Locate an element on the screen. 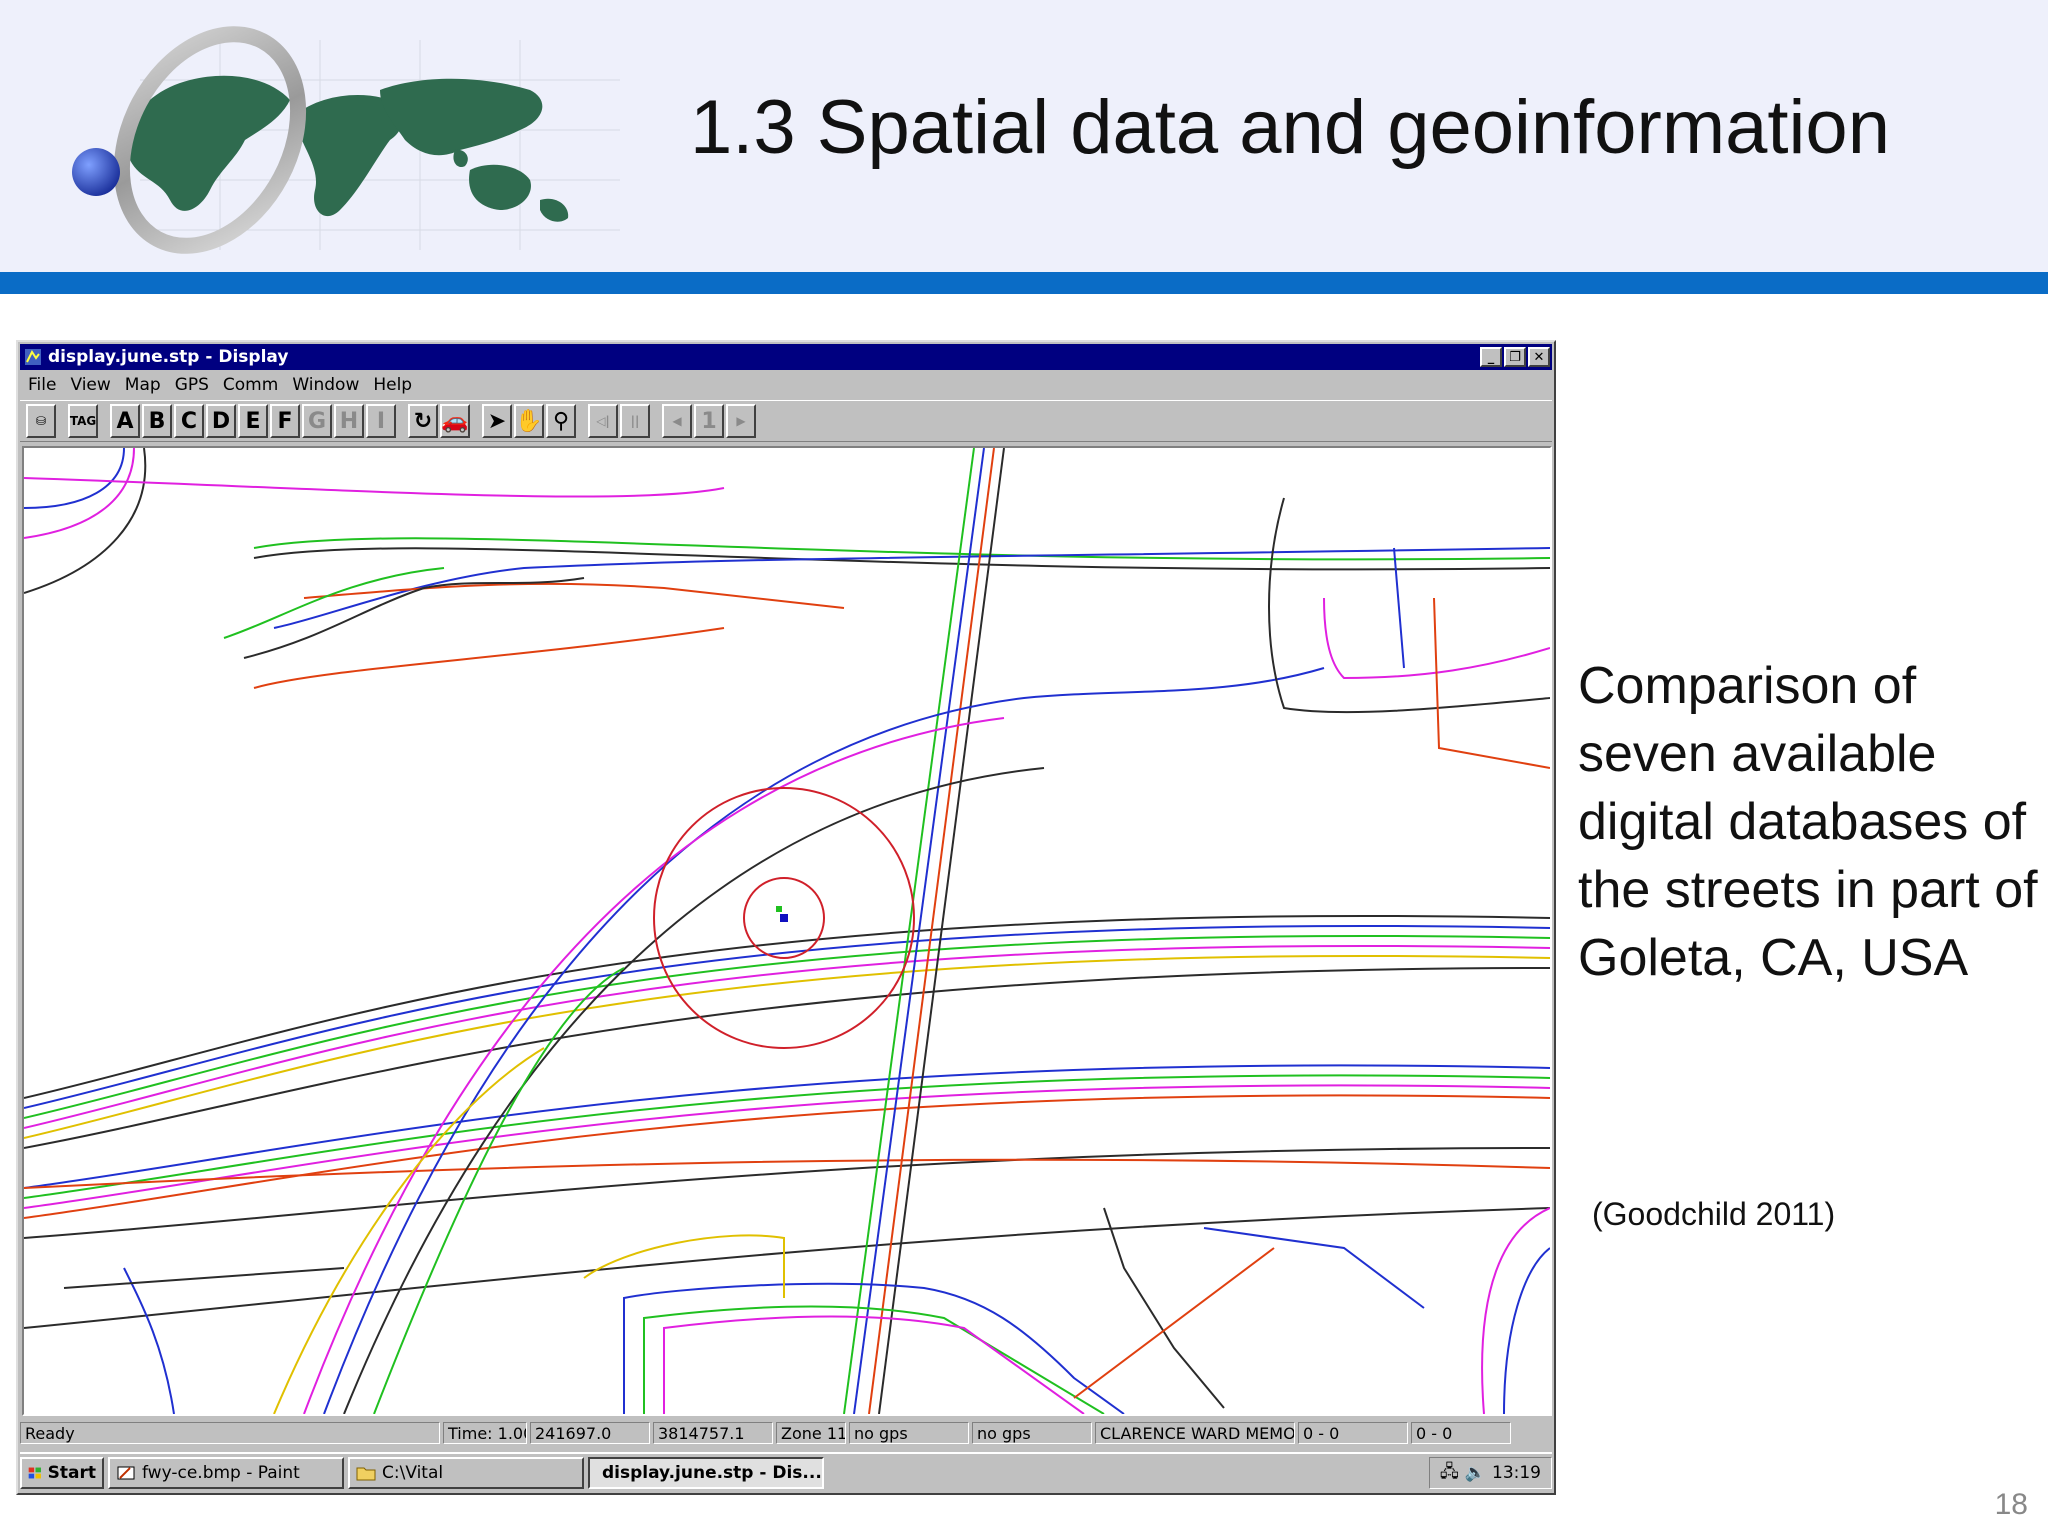 The image size is (2048, 1536). status-ready: Ready is located at coordinates (230, 1433).